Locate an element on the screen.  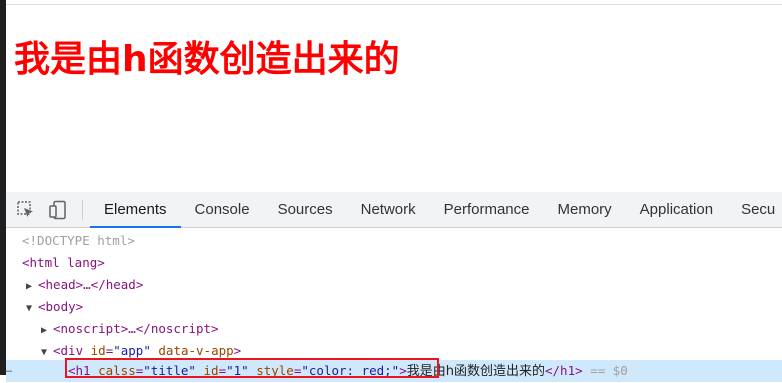
console-ref-suffix: == $0 is located at coordinates (605, 370).